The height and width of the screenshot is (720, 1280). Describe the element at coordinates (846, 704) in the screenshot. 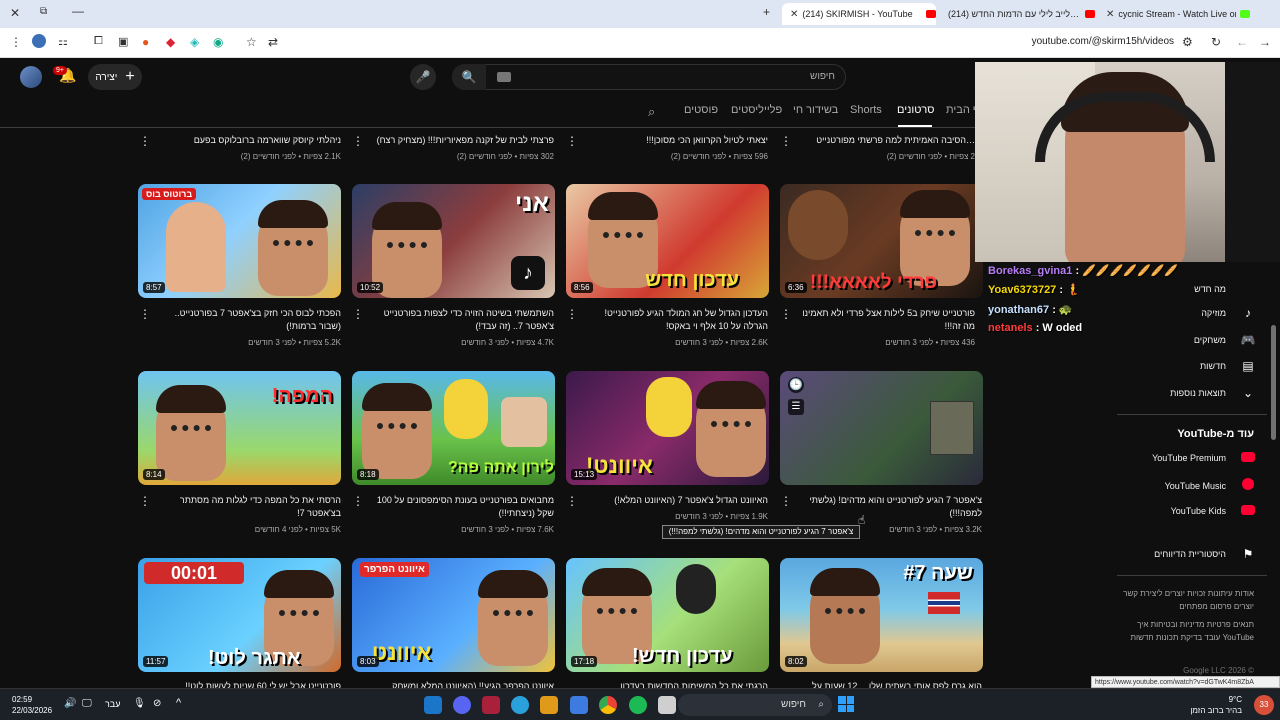

I see `windows-start-icon` at that location.